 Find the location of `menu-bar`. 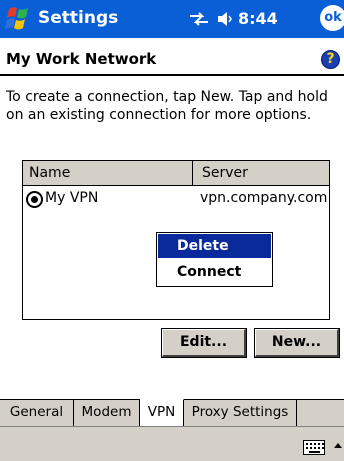

menu-bar is located at coordinates (172, 443).